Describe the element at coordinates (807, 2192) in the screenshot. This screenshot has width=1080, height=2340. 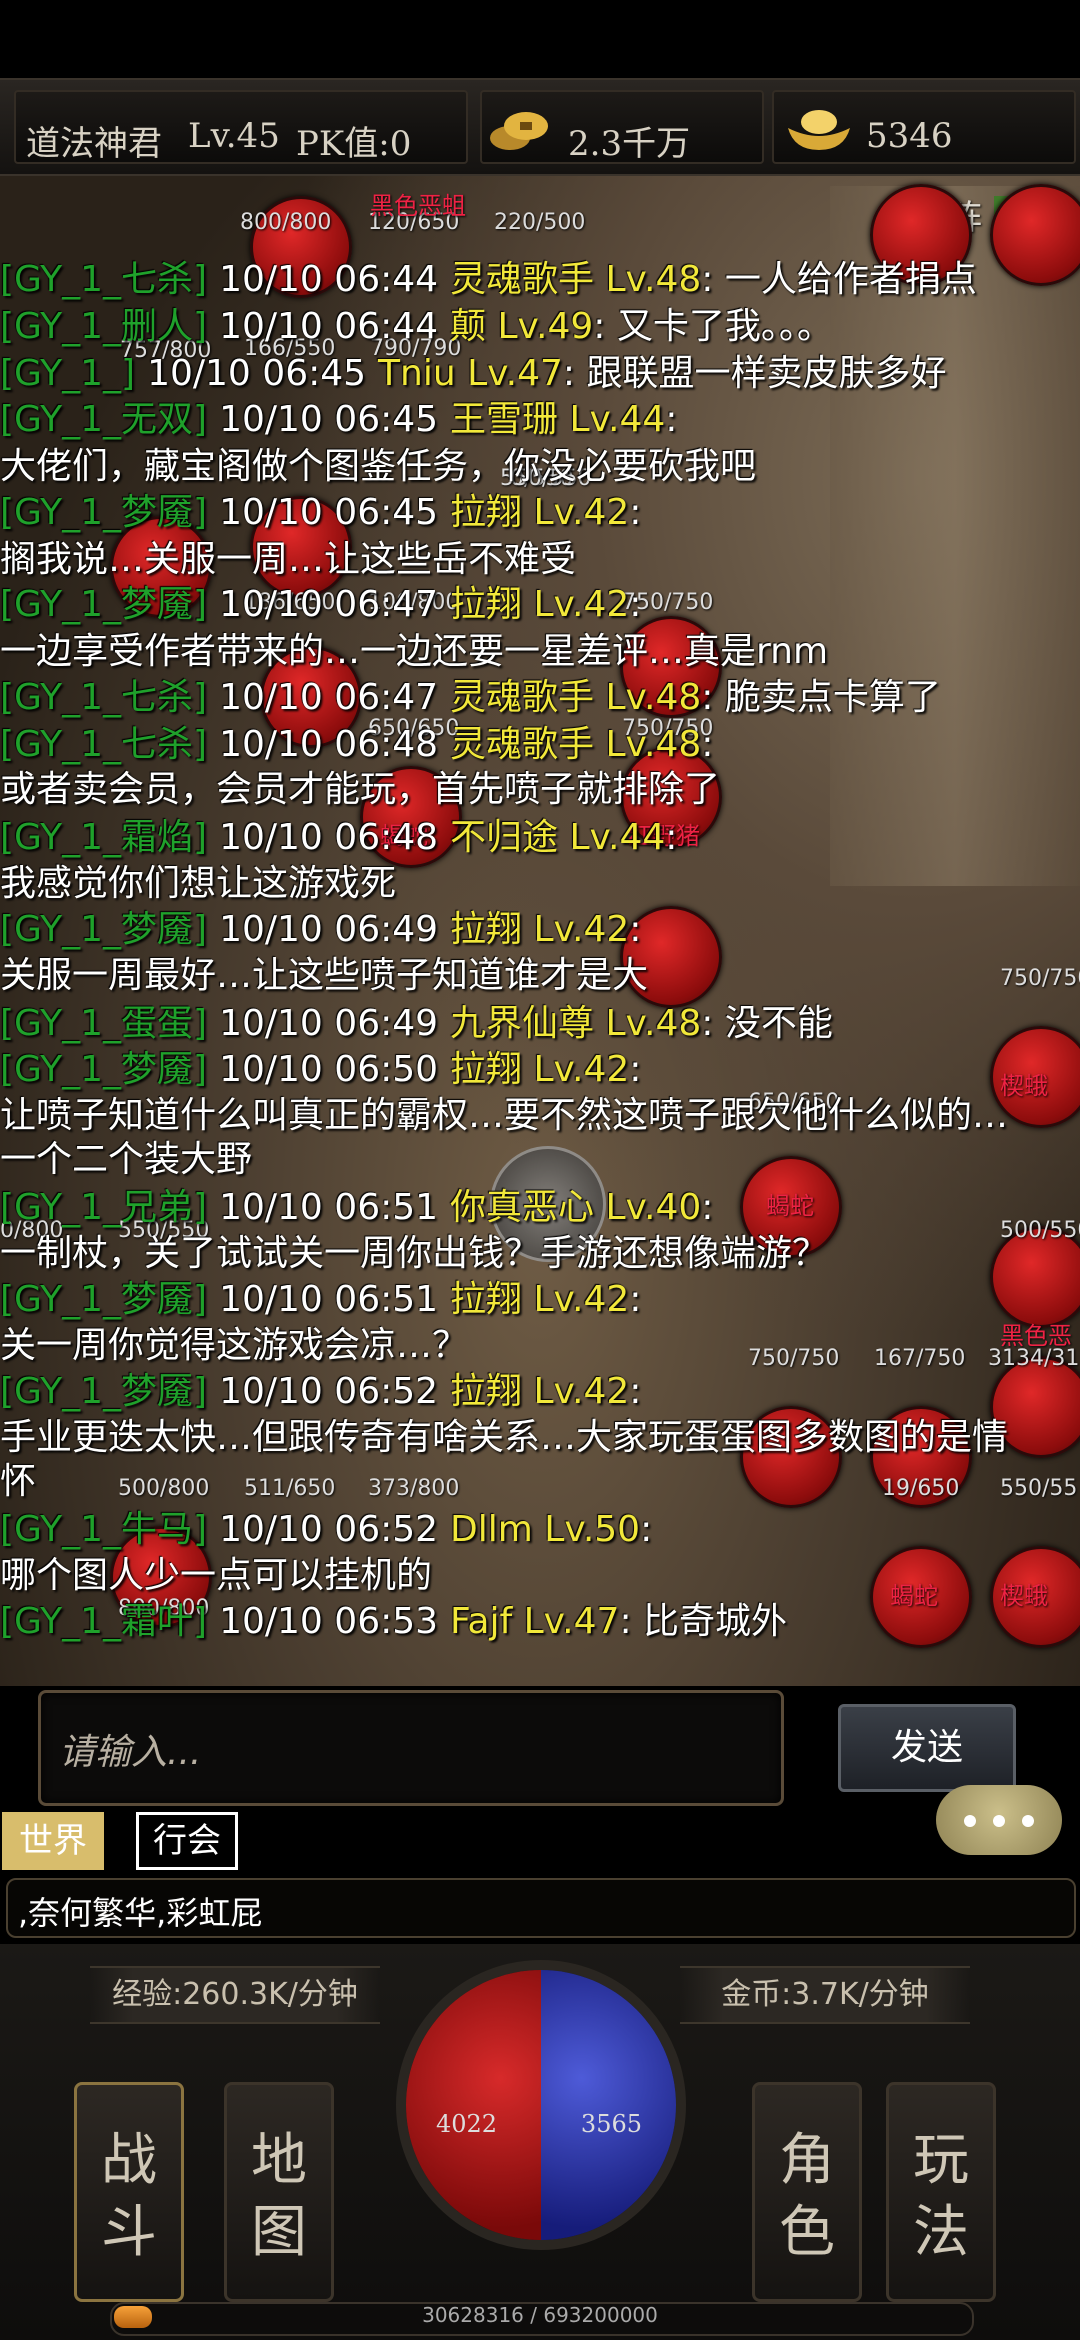
I see `character-button: 角色` at that location.